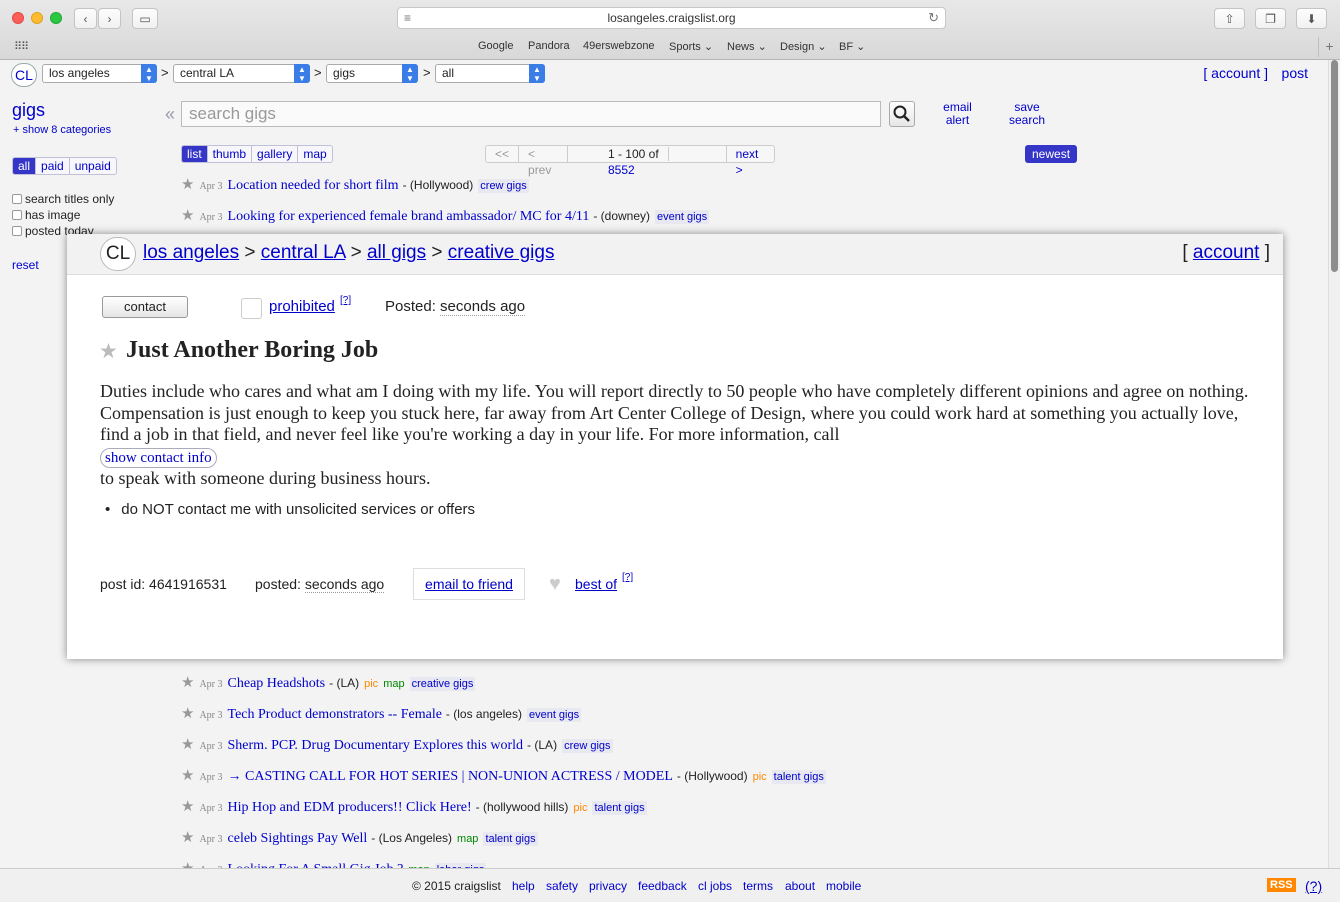 Image resolution: width=1340 pixels, height=902 pixels. Describe the element at coordinates (442, 684) in the screenshot. I see `listing-category-link: creative gigs` at that location.